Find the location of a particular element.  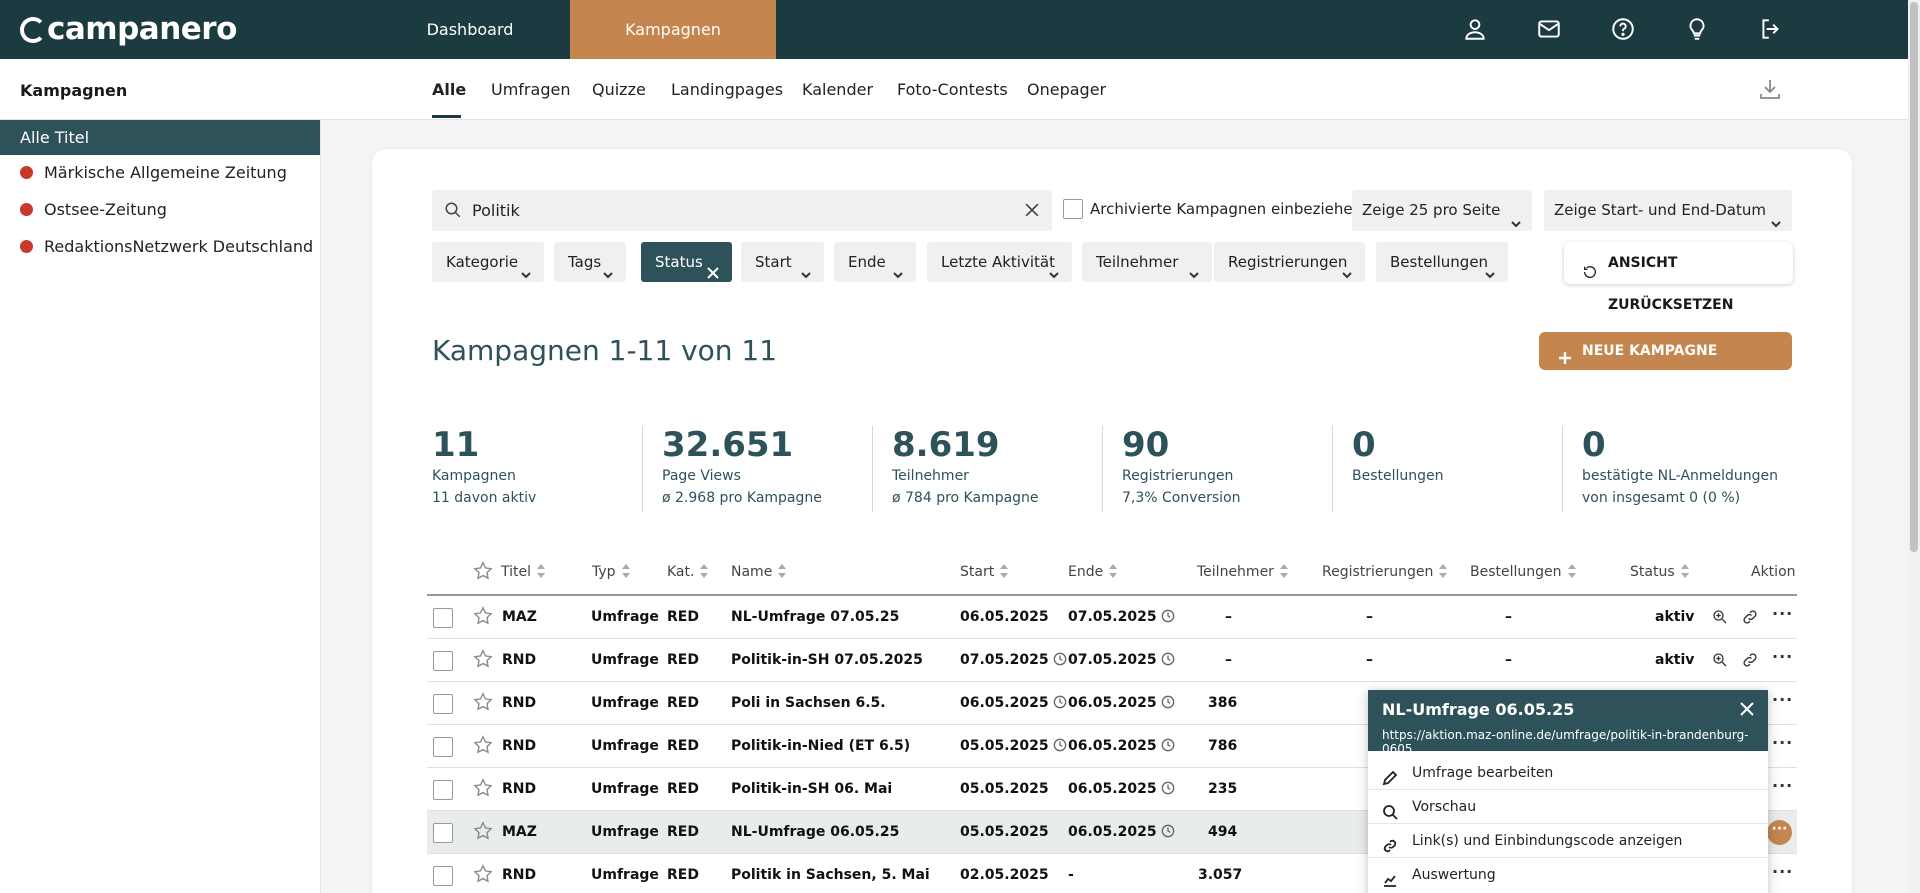

th-typ: Typ is located at coordinates (611, 572).